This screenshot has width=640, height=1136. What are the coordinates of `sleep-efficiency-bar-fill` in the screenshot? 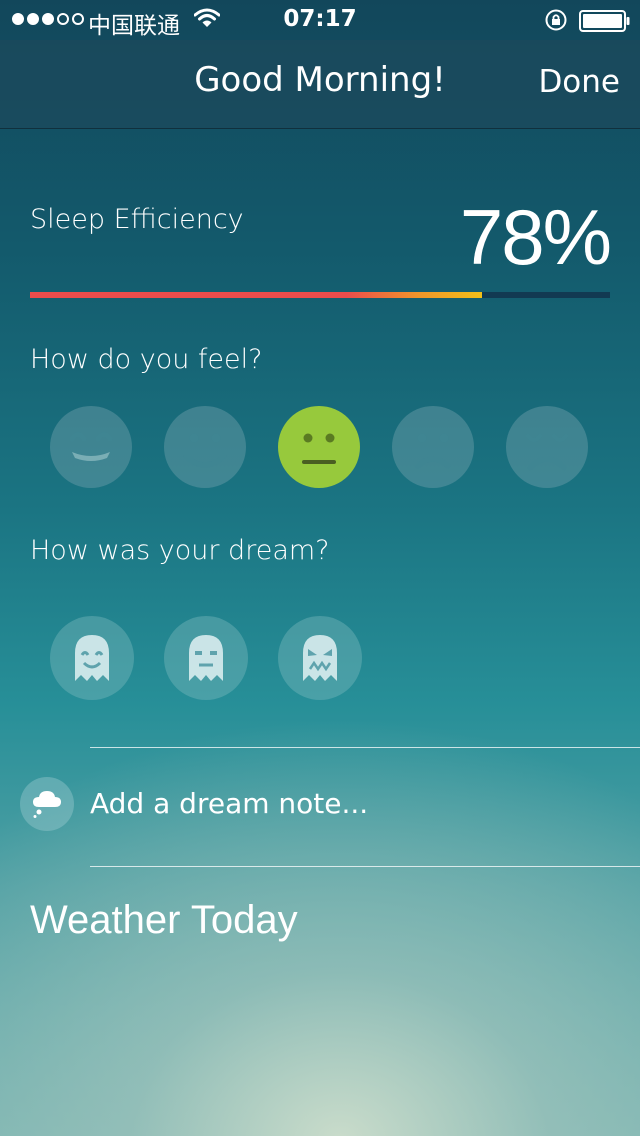 It's located at (256, 295).